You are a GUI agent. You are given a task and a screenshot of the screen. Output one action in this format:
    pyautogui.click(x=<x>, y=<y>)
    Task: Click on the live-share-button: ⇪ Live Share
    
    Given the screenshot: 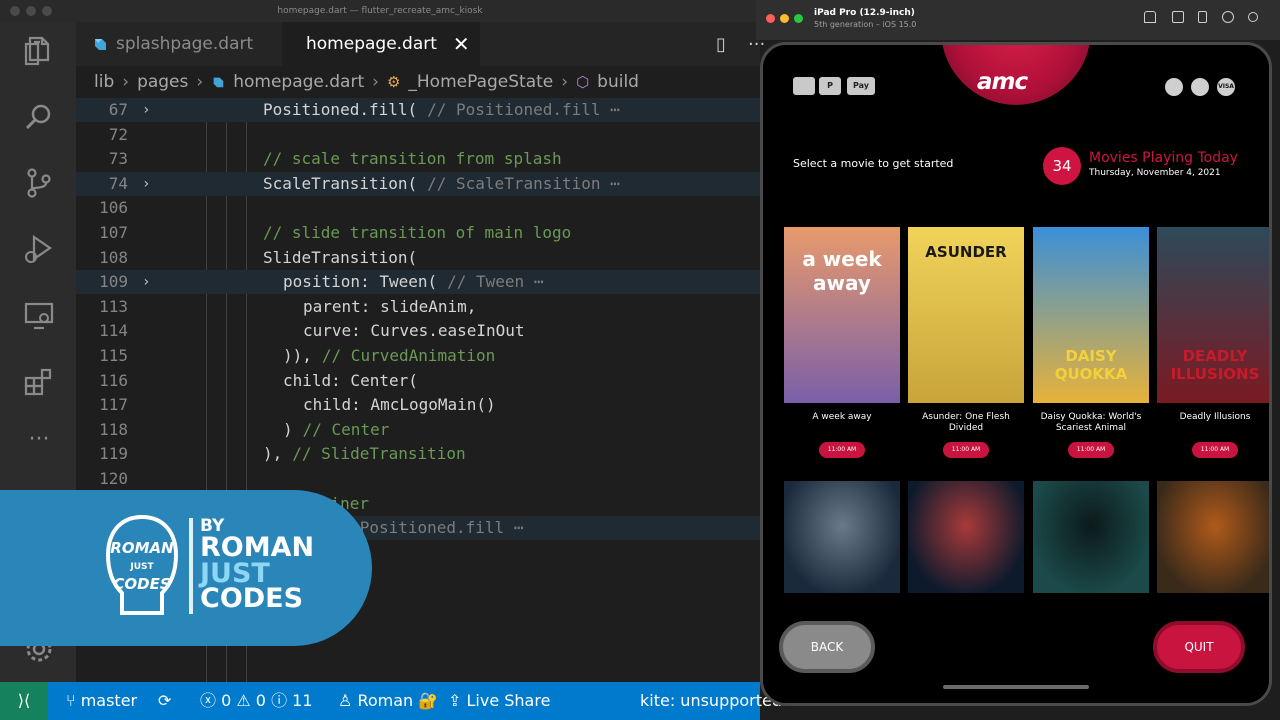 What is the action you would take?
    pyautogui.click(x=499, y=701)
    